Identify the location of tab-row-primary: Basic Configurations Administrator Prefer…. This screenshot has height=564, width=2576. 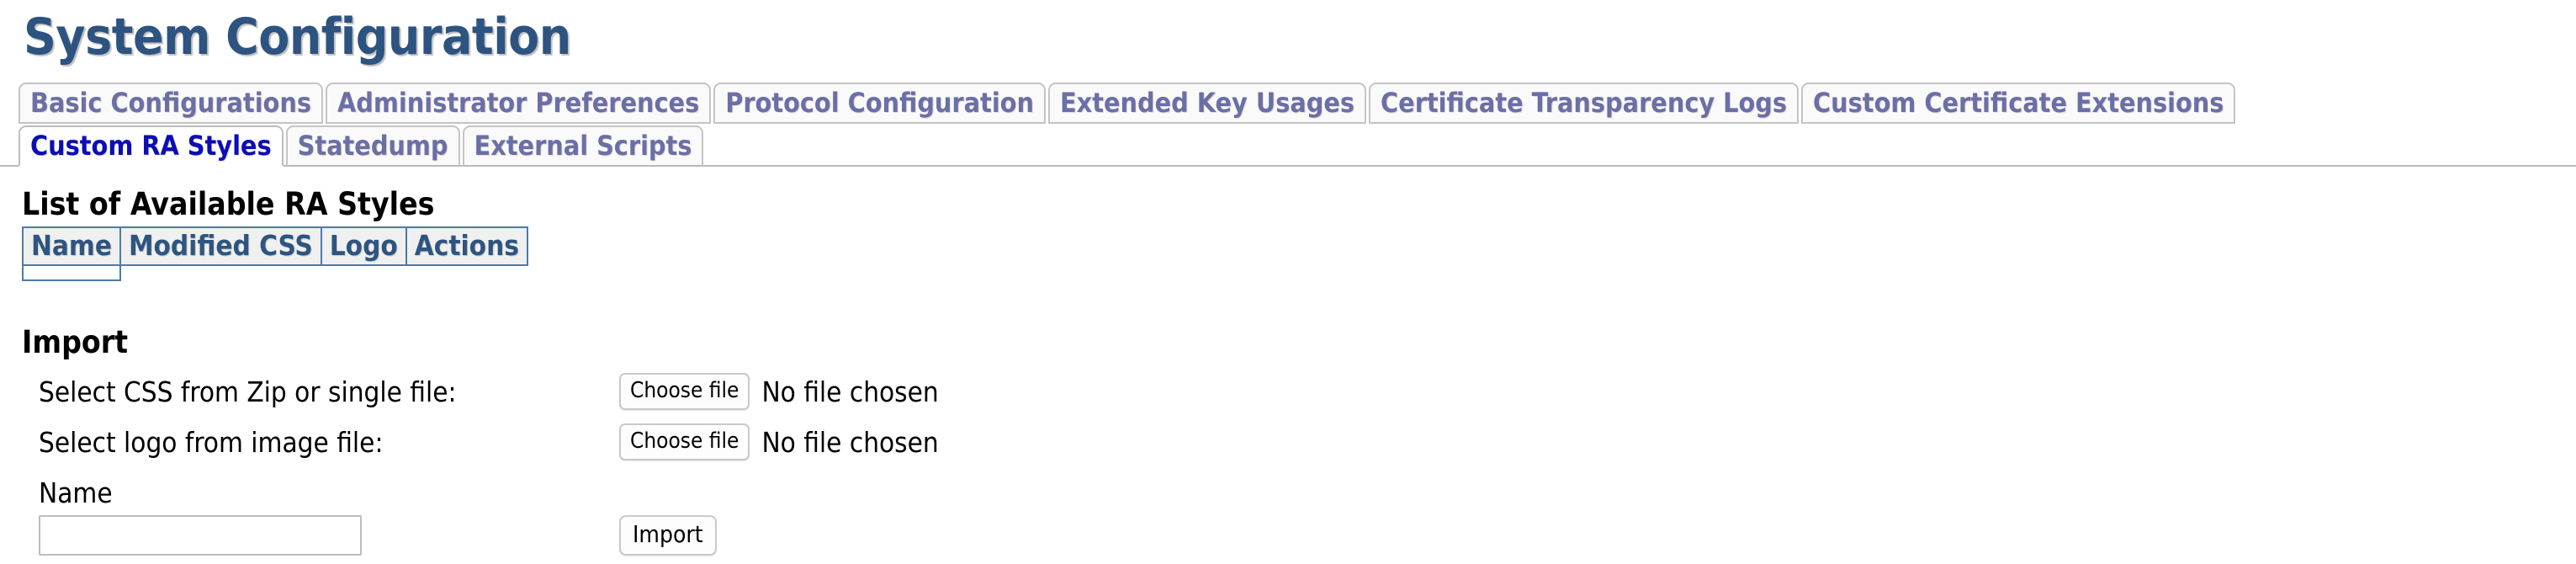
(1297, 103).